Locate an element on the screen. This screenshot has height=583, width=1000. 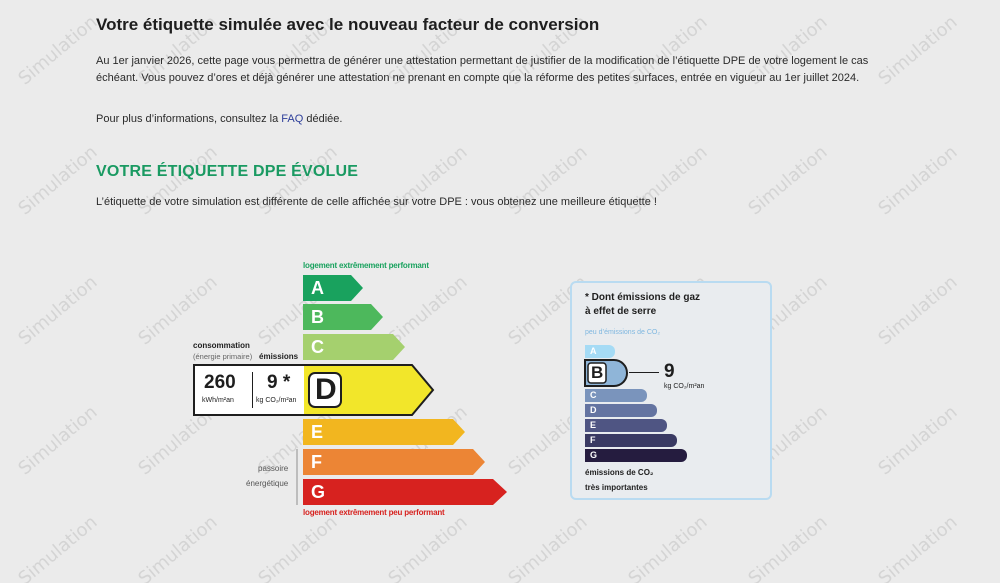
emissions-unit: kg CO₂/m²an is located at coordinates (276, 400).